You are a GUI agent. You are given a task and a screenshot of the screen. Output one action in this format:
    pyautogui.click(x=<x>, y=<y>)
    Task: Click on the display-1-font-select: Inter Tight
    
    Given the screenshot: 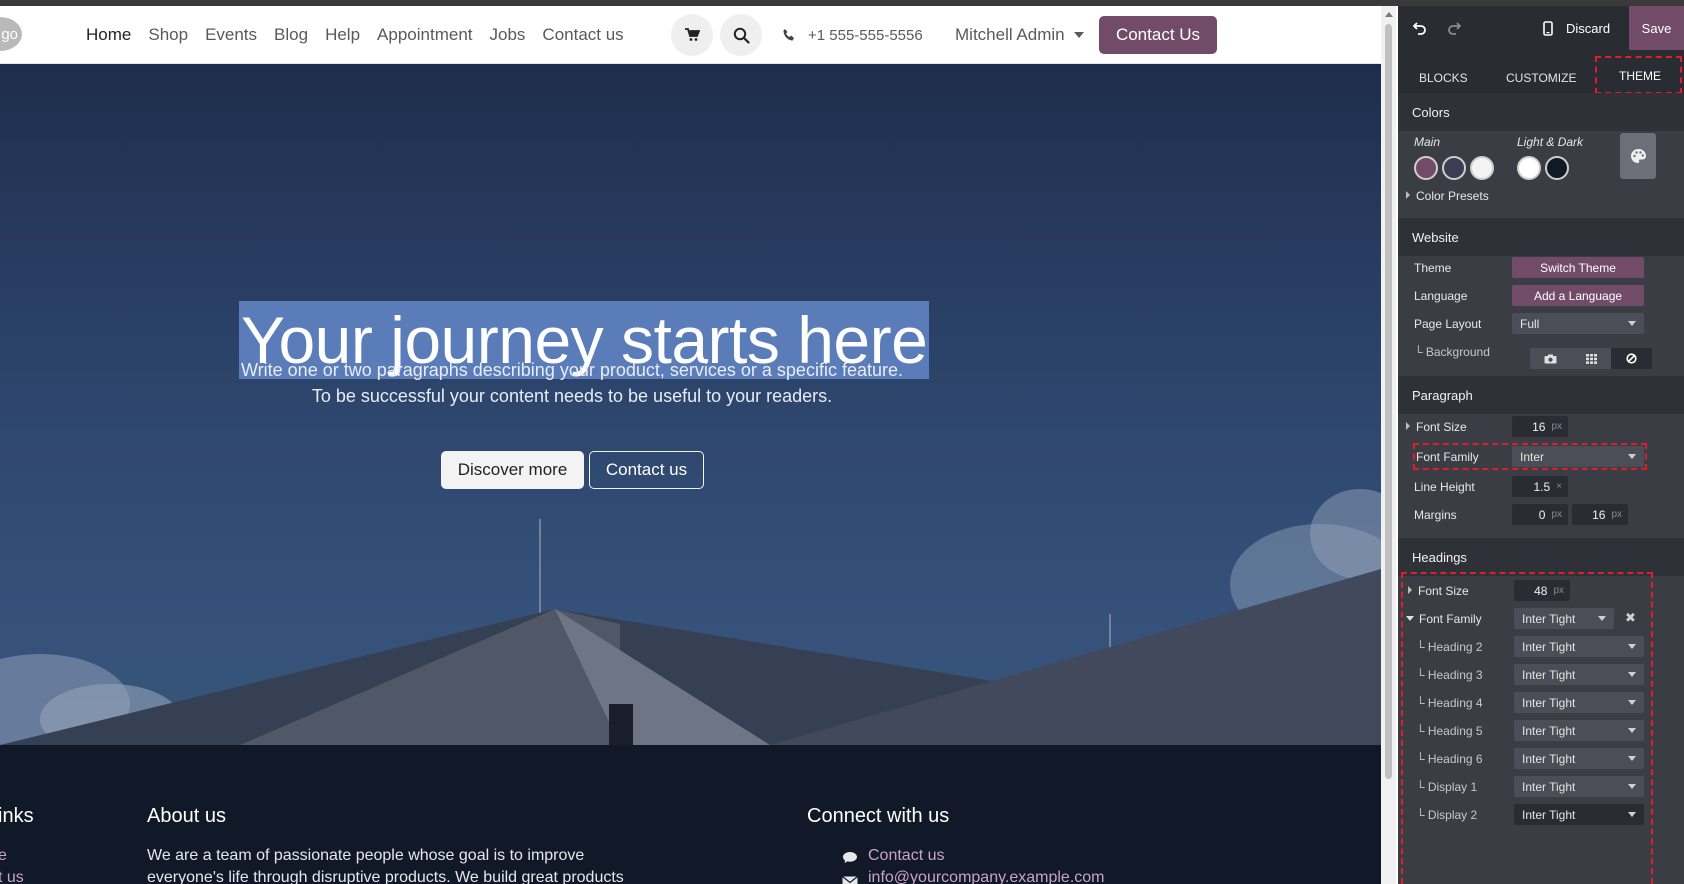 What is the action you would take?
    pyautogui.click(x=1579, y=786)
    